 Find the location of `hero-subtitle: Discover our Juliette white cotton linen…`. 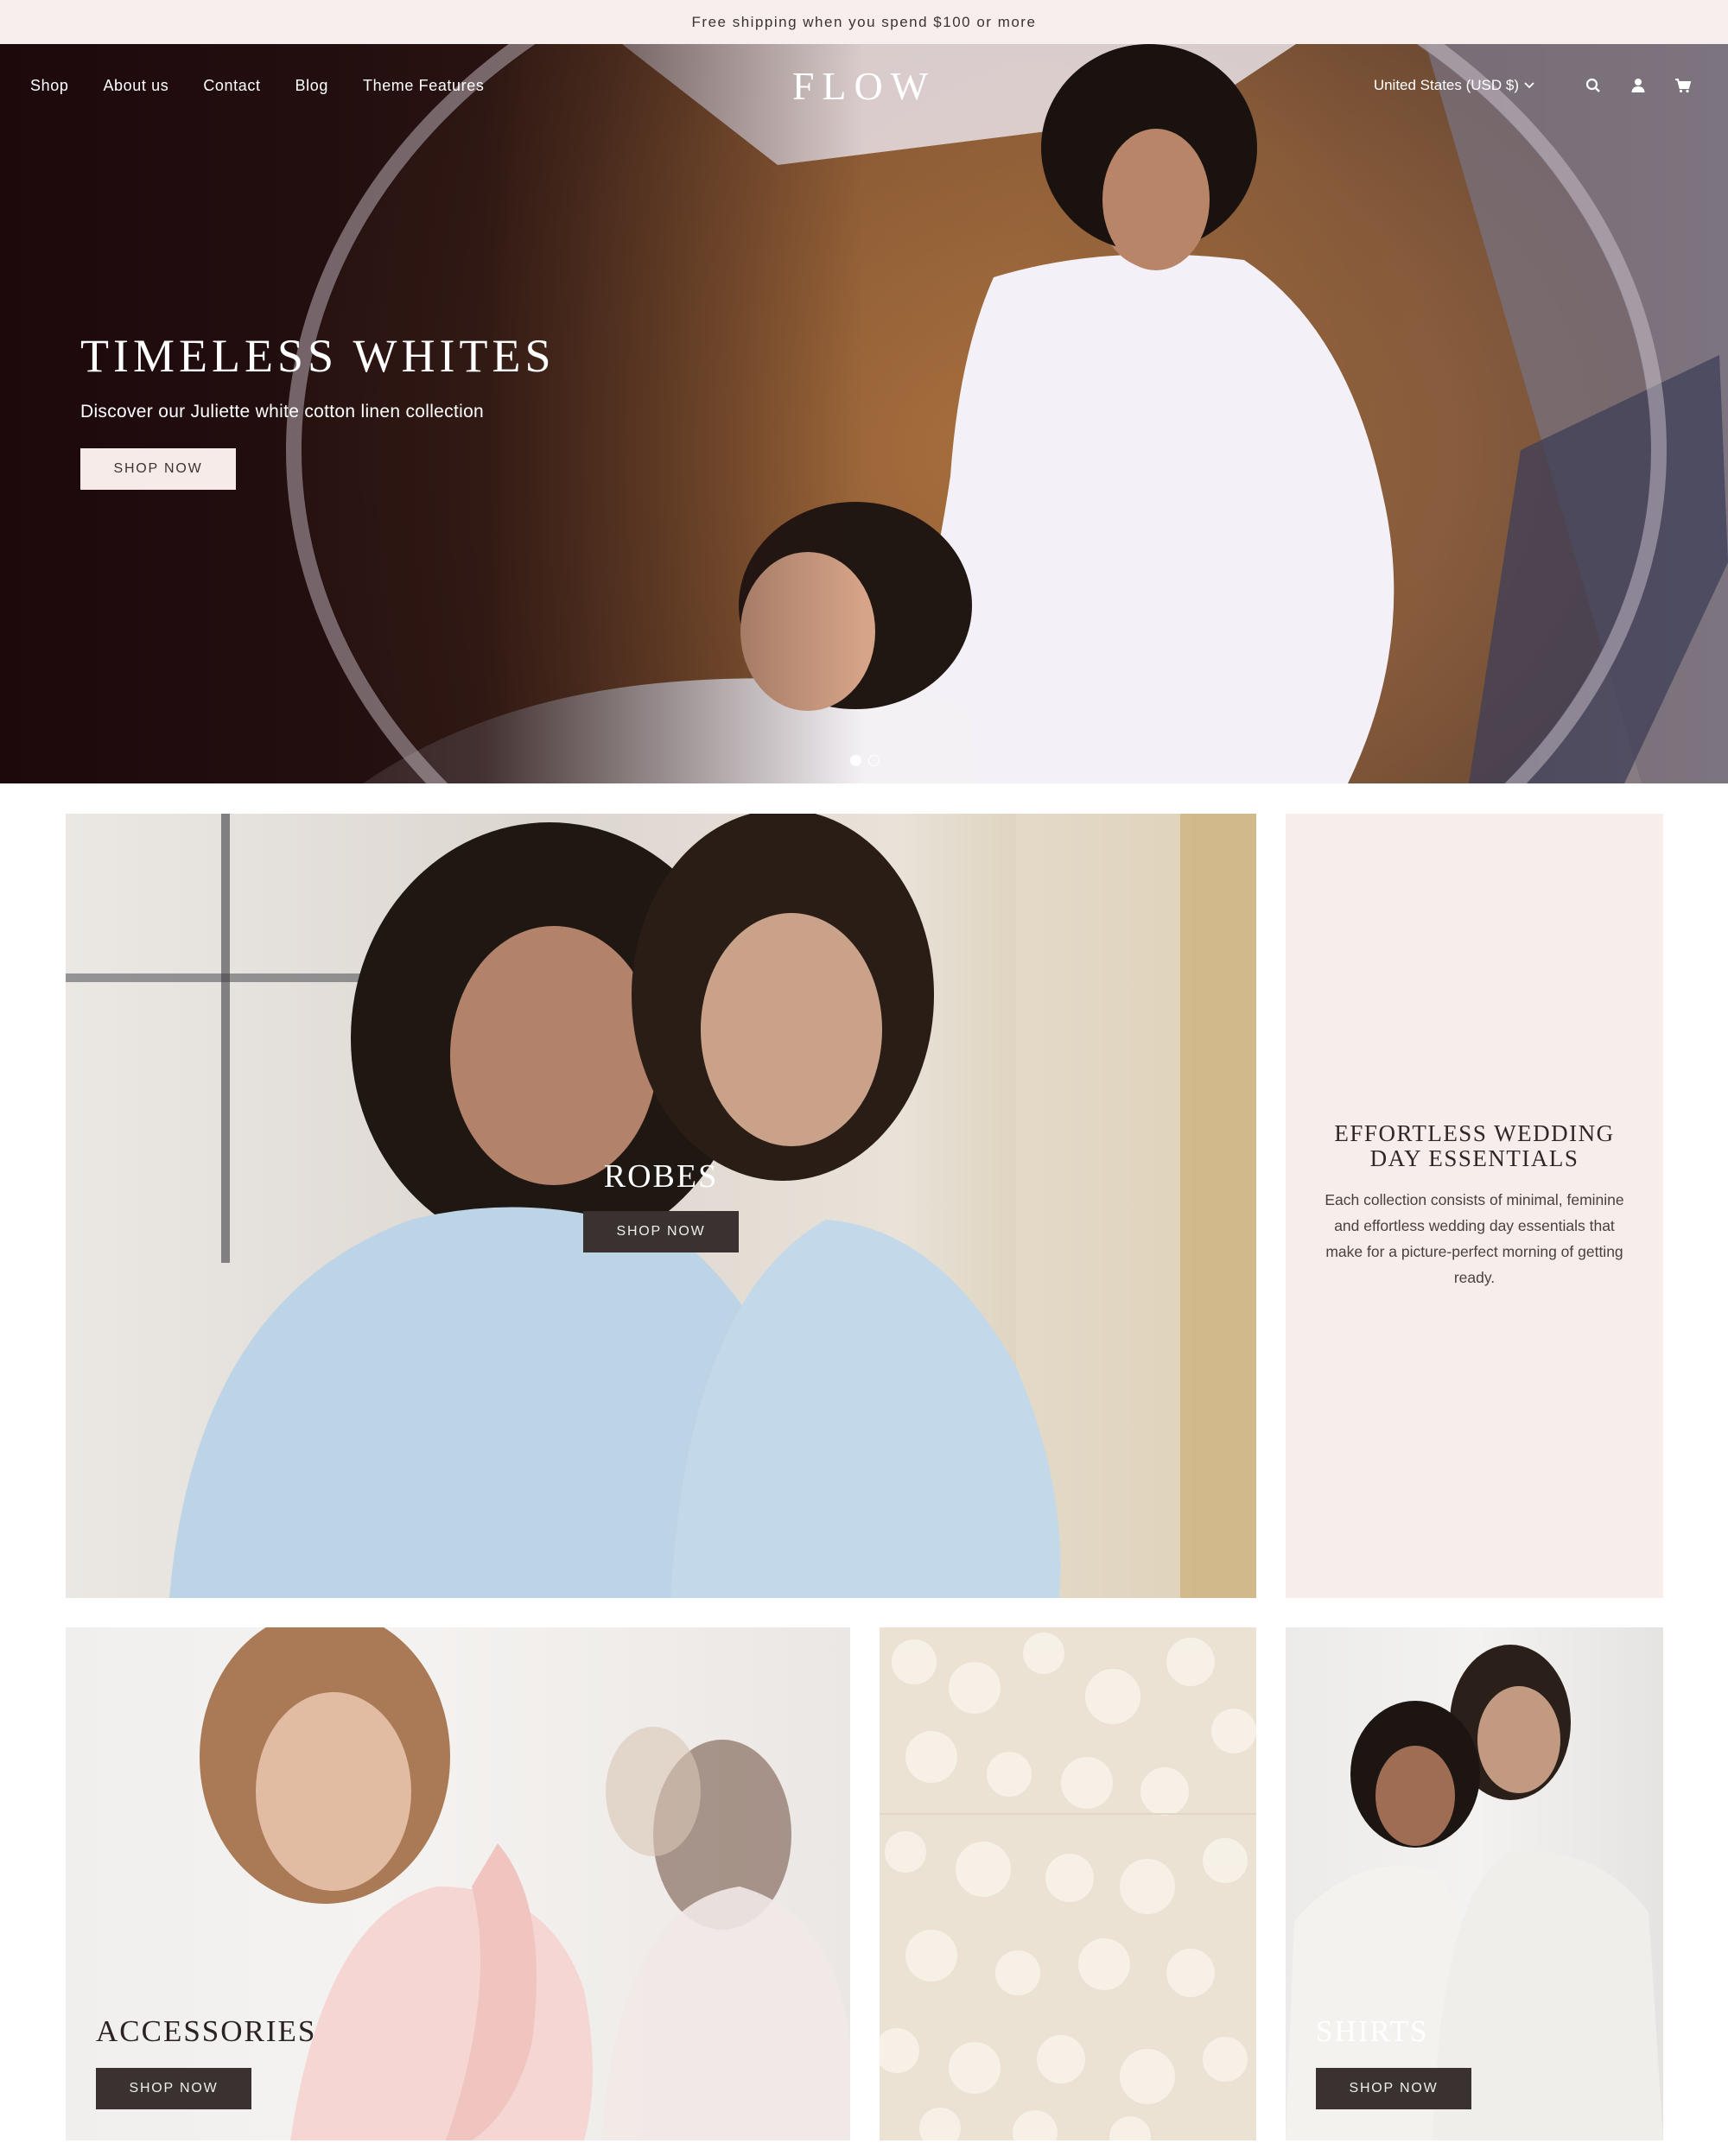

hero-subtitle: Discover our Juliette white cotton linen… is located at coordinates (282, 412).